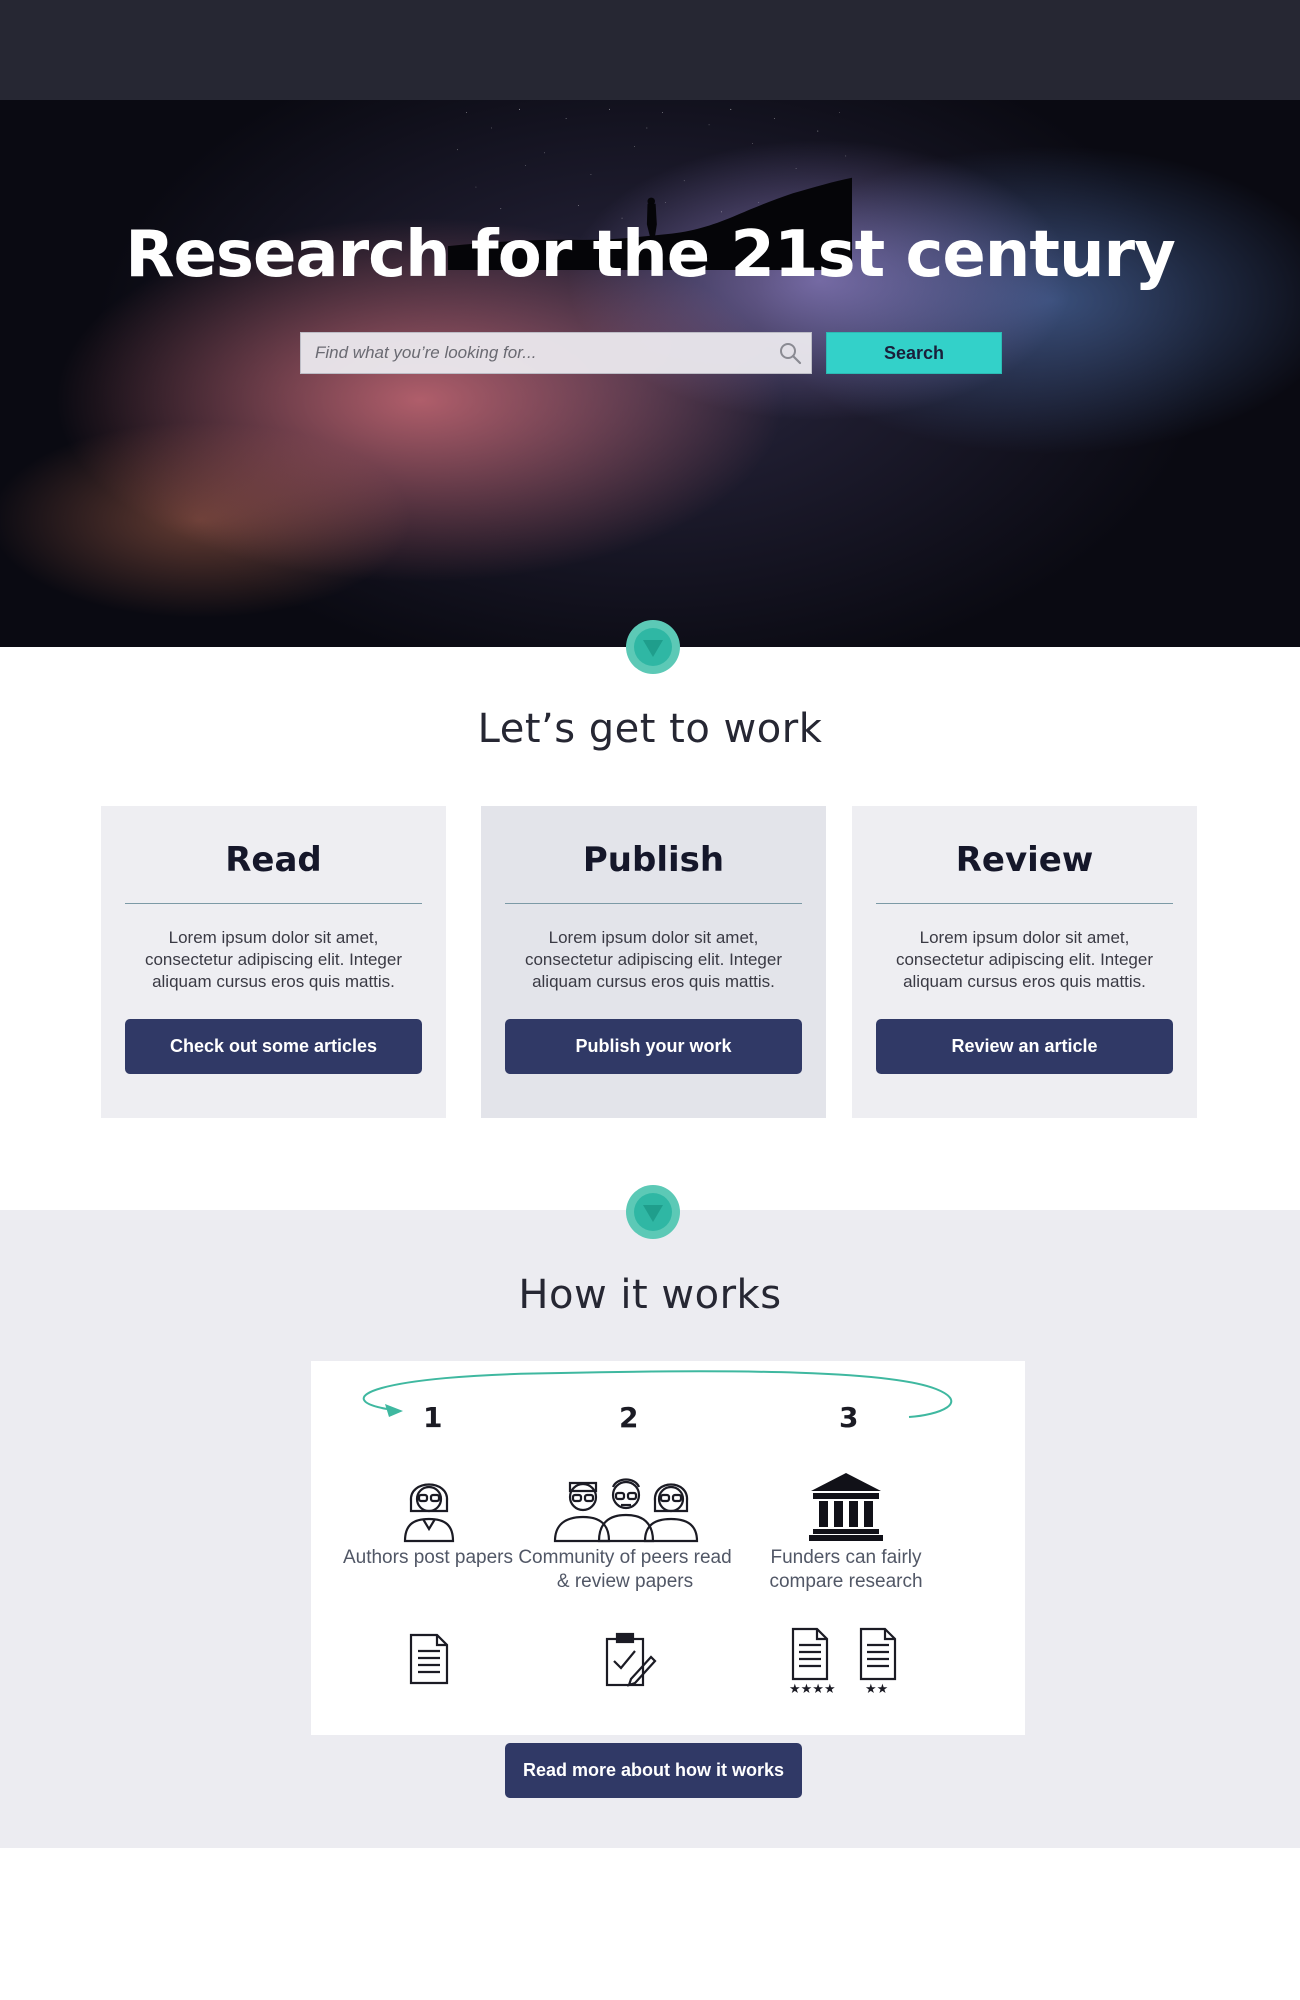  What do you see at coordinates (657, 1394) in the screenshot?
I see `cycle-arrow-icon` at bounding box center [657, 1394].